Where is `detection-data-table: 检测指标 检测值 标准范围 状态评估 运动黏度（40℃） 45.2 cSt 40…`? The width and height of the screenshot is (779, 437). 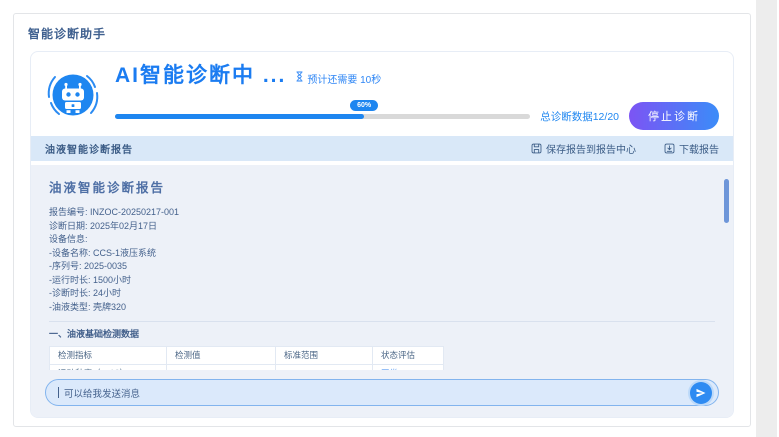 detection-data-table: 检测指标 检测值 标准范围 状态评估 运动黏度（40℃） 45.2 cSt 40… is located at coordinates (246, 357).